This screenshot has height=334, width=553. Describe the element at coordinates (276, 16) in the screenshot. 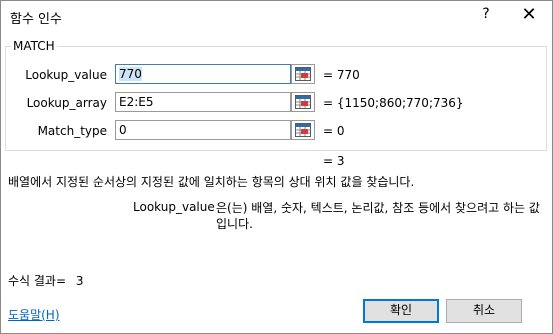

I see `title-bar: 함수 인수 ? ✕` at that location.